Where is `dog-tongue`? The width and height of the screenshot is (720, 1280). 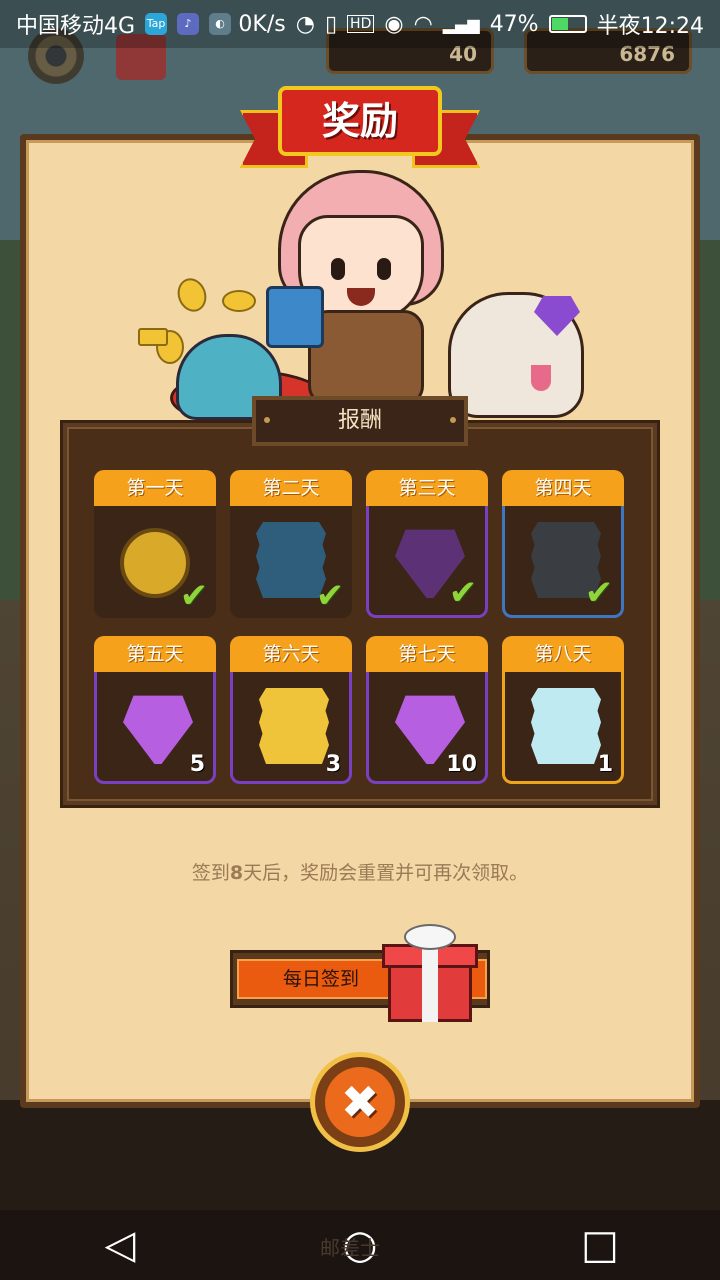 dog-tongue is located at coordinates (541, 378).